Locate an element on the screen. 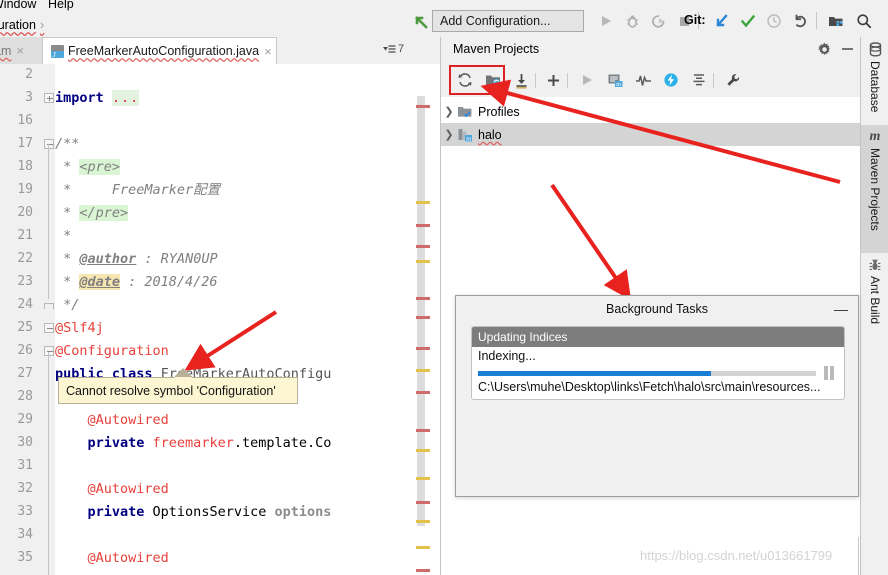 Image resolution: width=888 pixels, height=575 pixels. java-file-icon: J is located at coordinates (57, 51).